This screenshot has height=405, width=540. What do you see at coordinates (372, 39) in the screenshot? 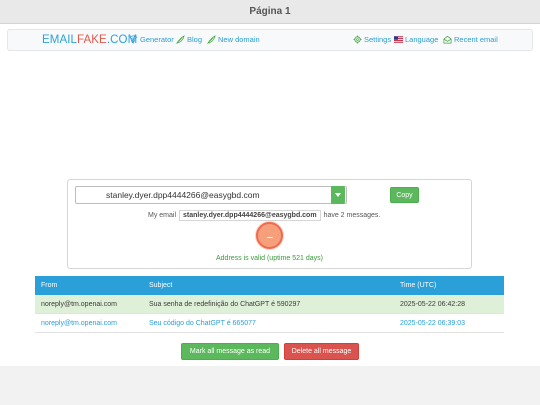
I see `nav-settings: Settings` at bounding box center [372, 39].